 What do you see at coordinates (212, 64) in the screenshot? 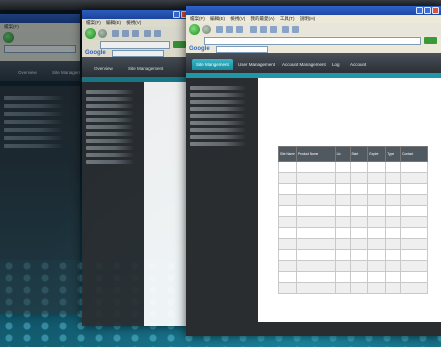
I see `tab-site-management: Site Mangement` at bounding box center [212, 64].